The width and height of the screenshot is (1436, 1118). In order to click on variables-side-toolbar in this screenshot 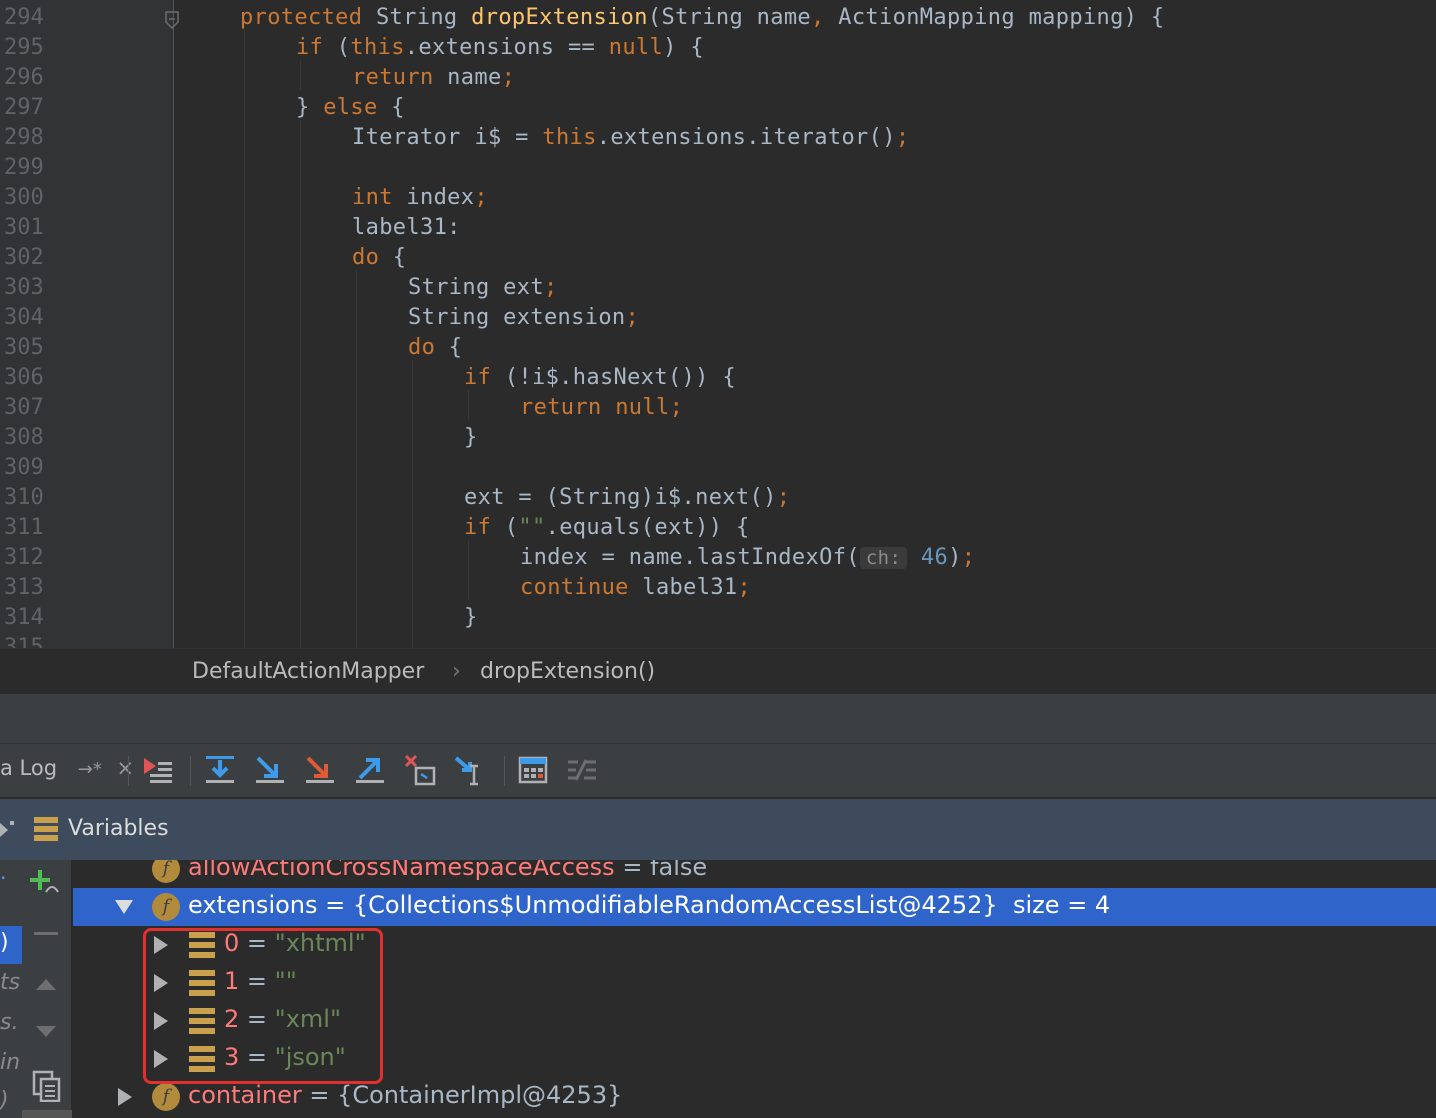, I will do `click(47, 989)`.